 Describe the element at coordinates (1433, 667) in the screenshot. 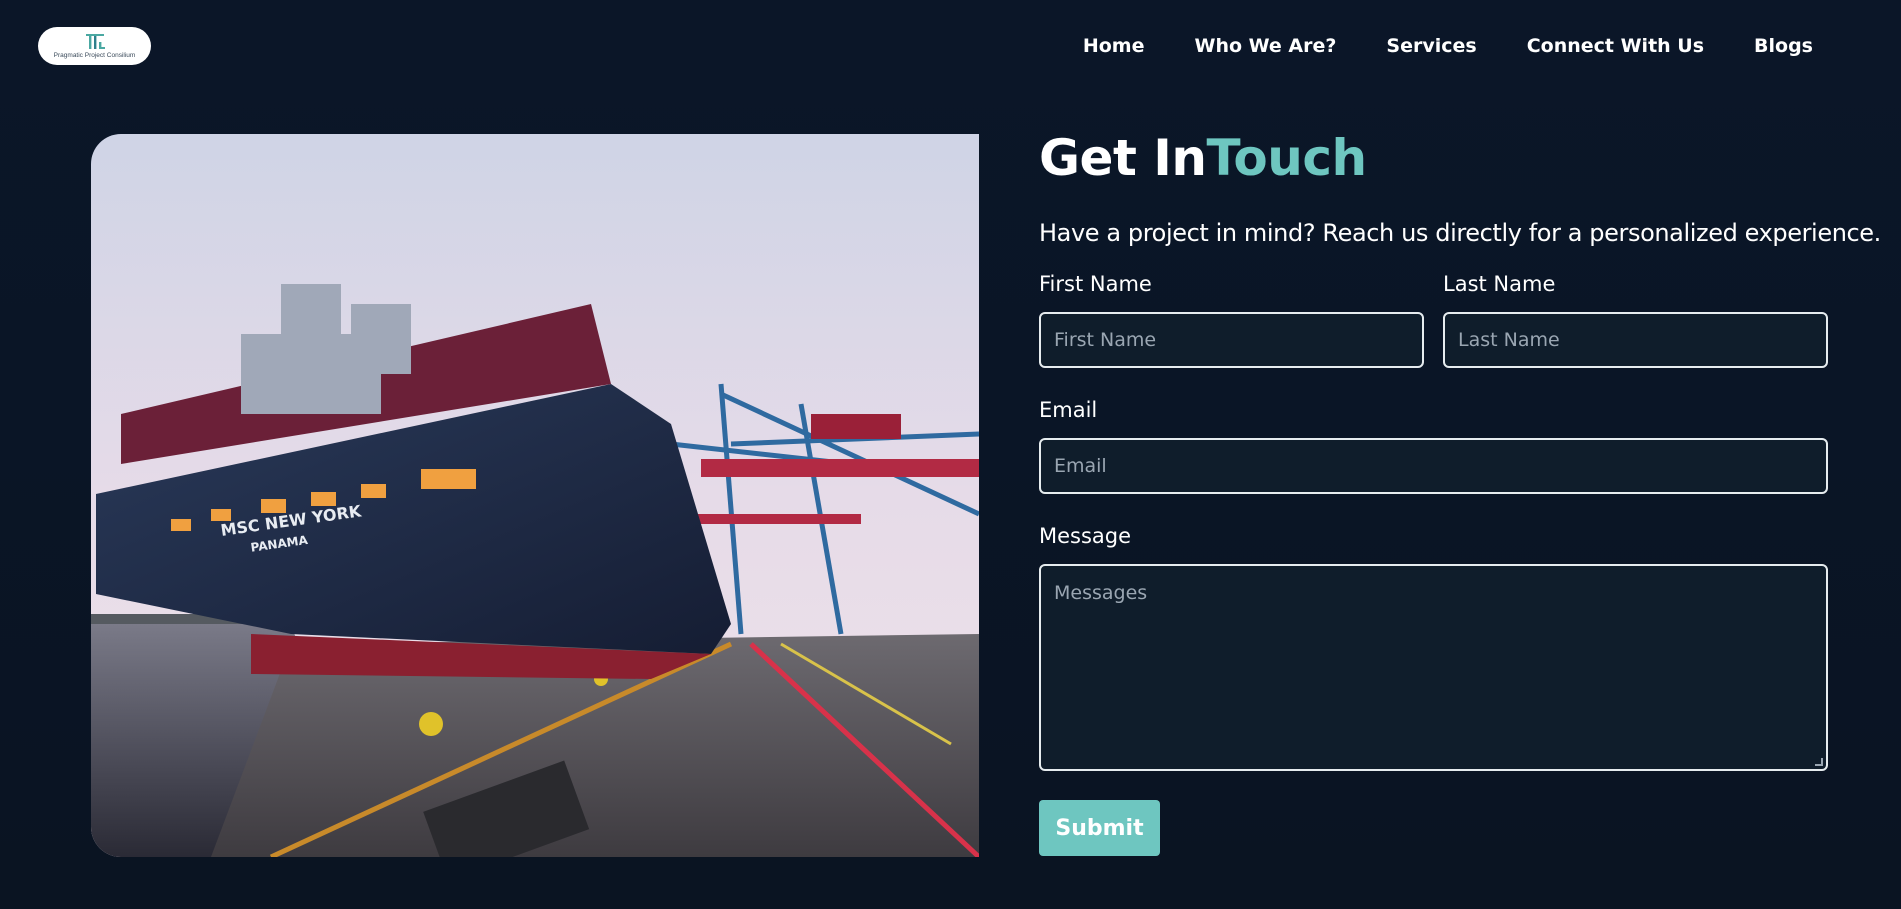

I see `message-textarea` at that location.